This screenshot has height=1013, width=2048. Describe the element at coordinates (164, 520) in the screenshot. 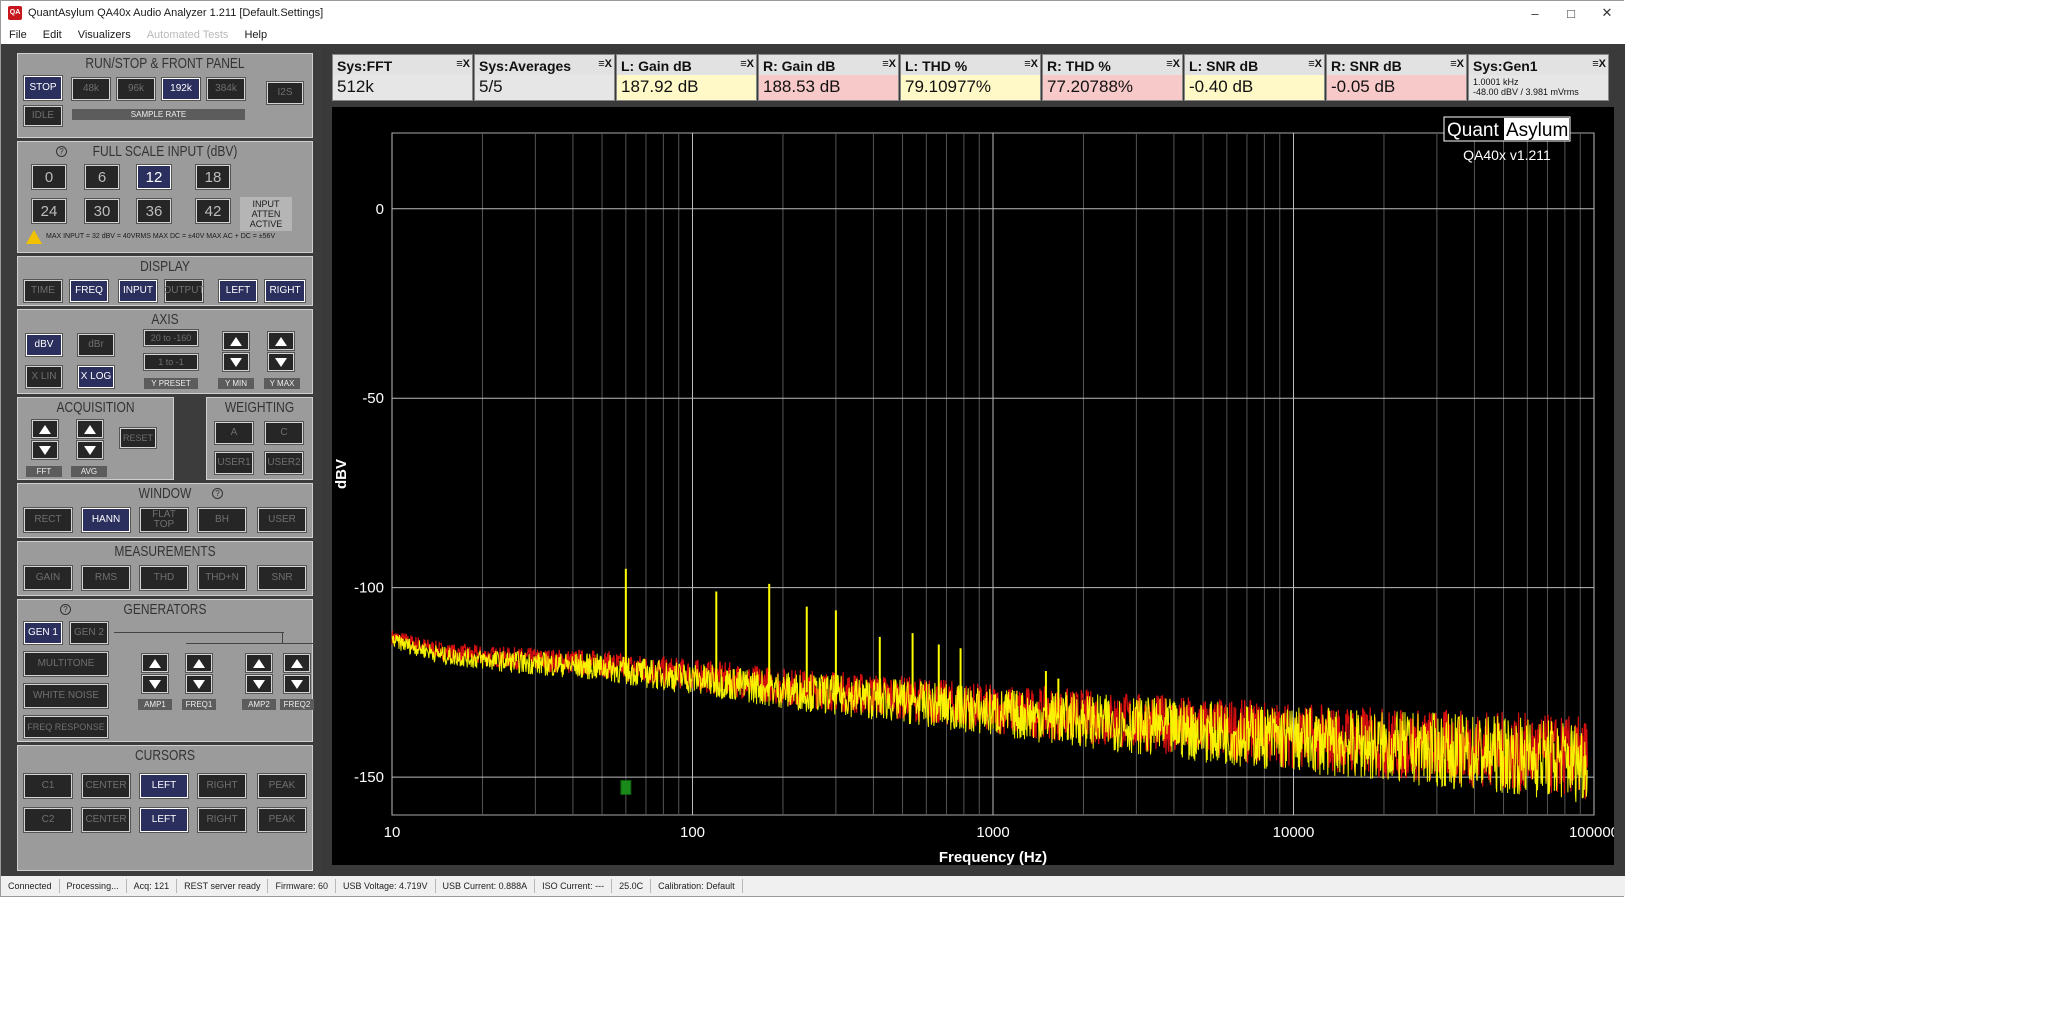

I see `flat-top-window-button: FLAT TOP` at that location.